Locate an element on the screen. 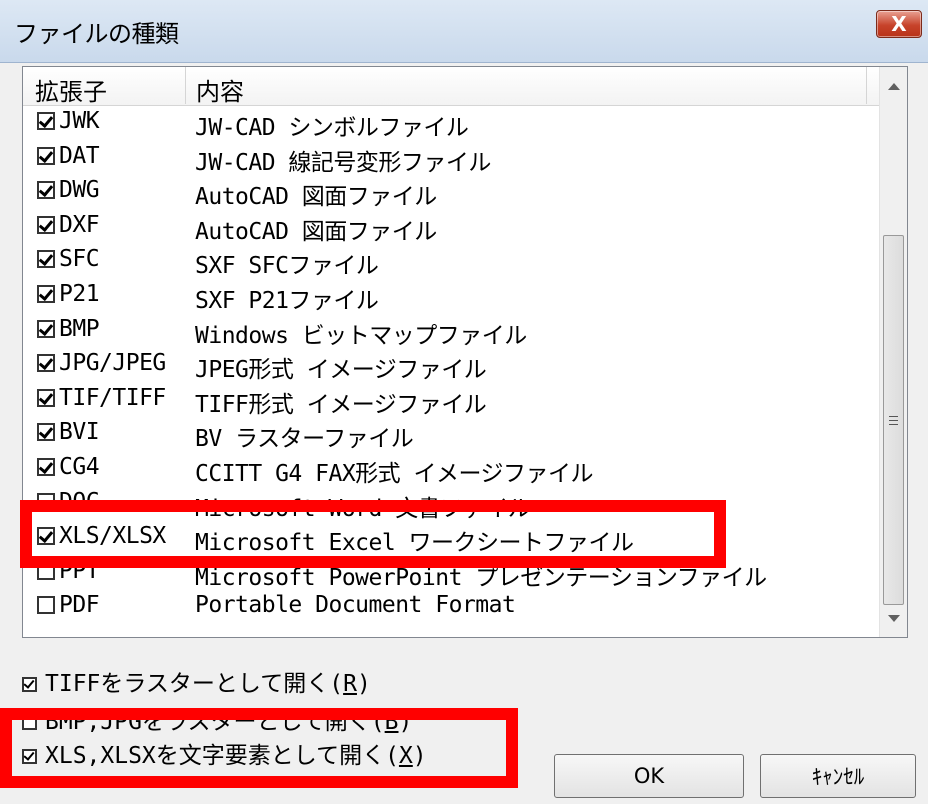 This screenshot has width=928, height=804. close-button: X is located at coordinates (899, 24).